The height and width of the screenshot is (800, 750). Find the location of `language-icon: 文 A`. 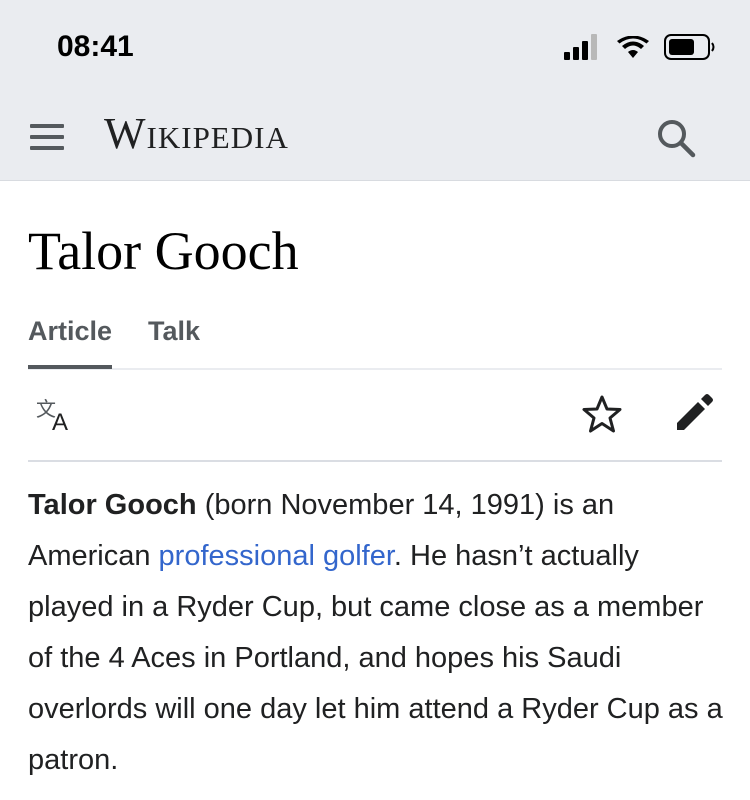

language-icon: 文 A is located at coordinates (57, 414).